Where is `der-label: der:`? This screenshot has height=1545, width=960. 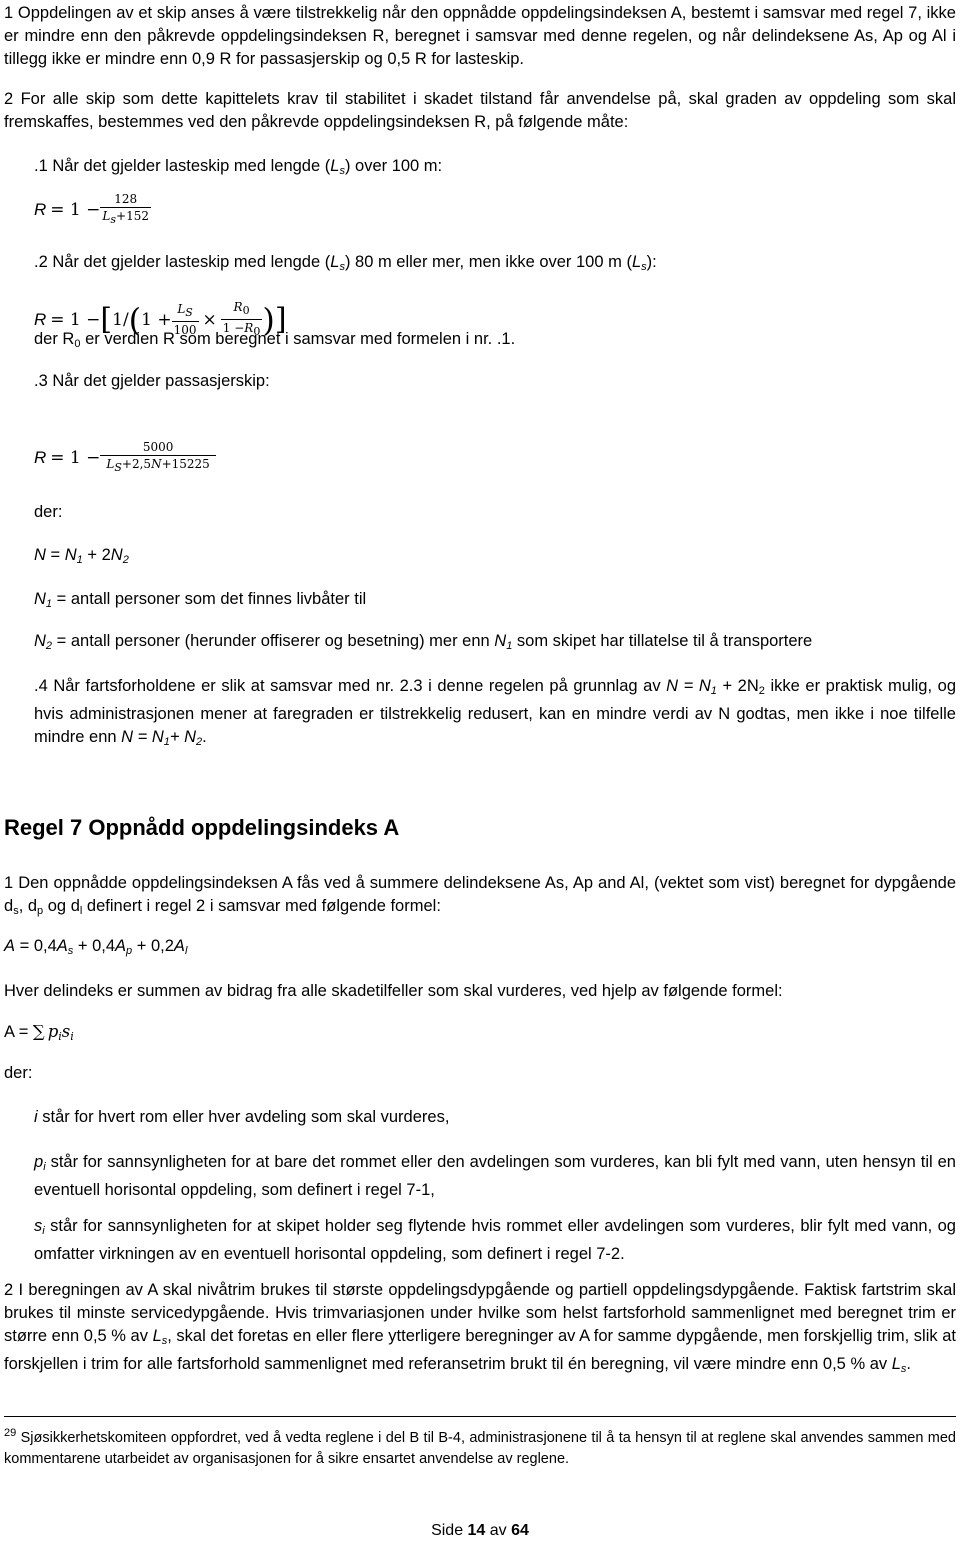
der-label: der: is located at coordinates (48, 512).